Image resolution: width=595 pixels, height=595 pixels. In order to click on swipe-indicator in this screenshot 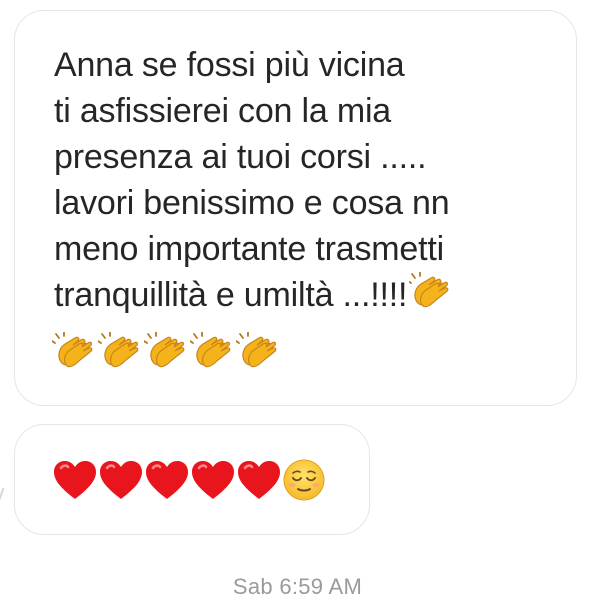, I will do `click(5, 495)`.